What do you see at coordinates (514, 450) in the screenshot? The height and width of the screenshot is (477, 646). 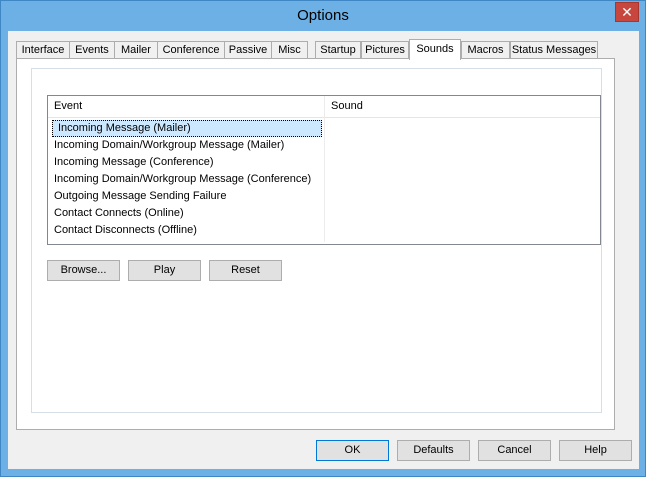 I see `cancel-button: Cancel` at bounding box center [514, 450].